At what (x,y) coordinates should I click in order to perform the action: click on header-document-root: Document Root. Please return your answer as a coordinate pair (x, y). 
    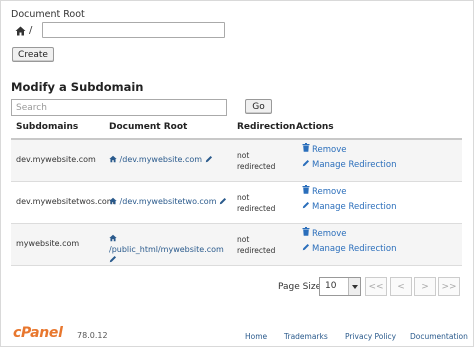
    Looking at the image, I should click on (148, 127).